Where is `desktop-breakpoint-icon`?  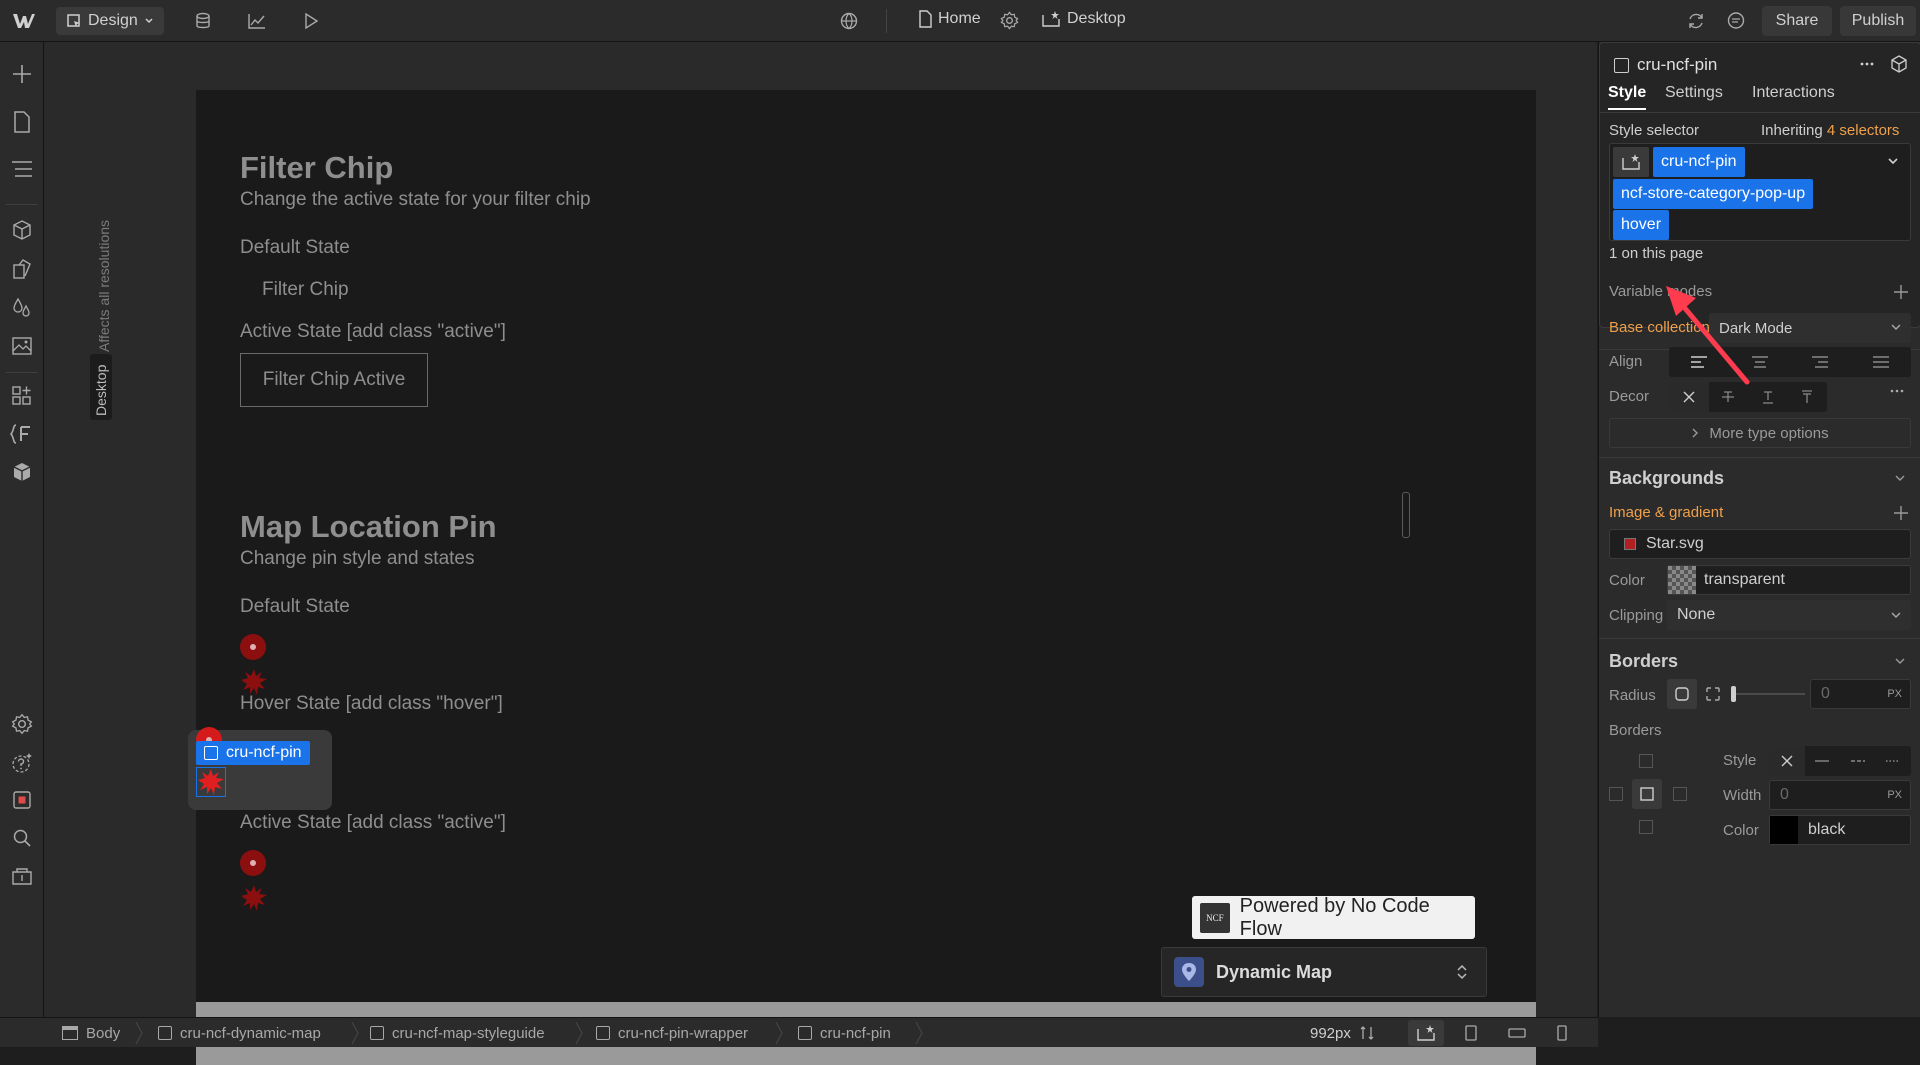
desktop-breakpoint-icon is located at coordinates (1426, 1033).